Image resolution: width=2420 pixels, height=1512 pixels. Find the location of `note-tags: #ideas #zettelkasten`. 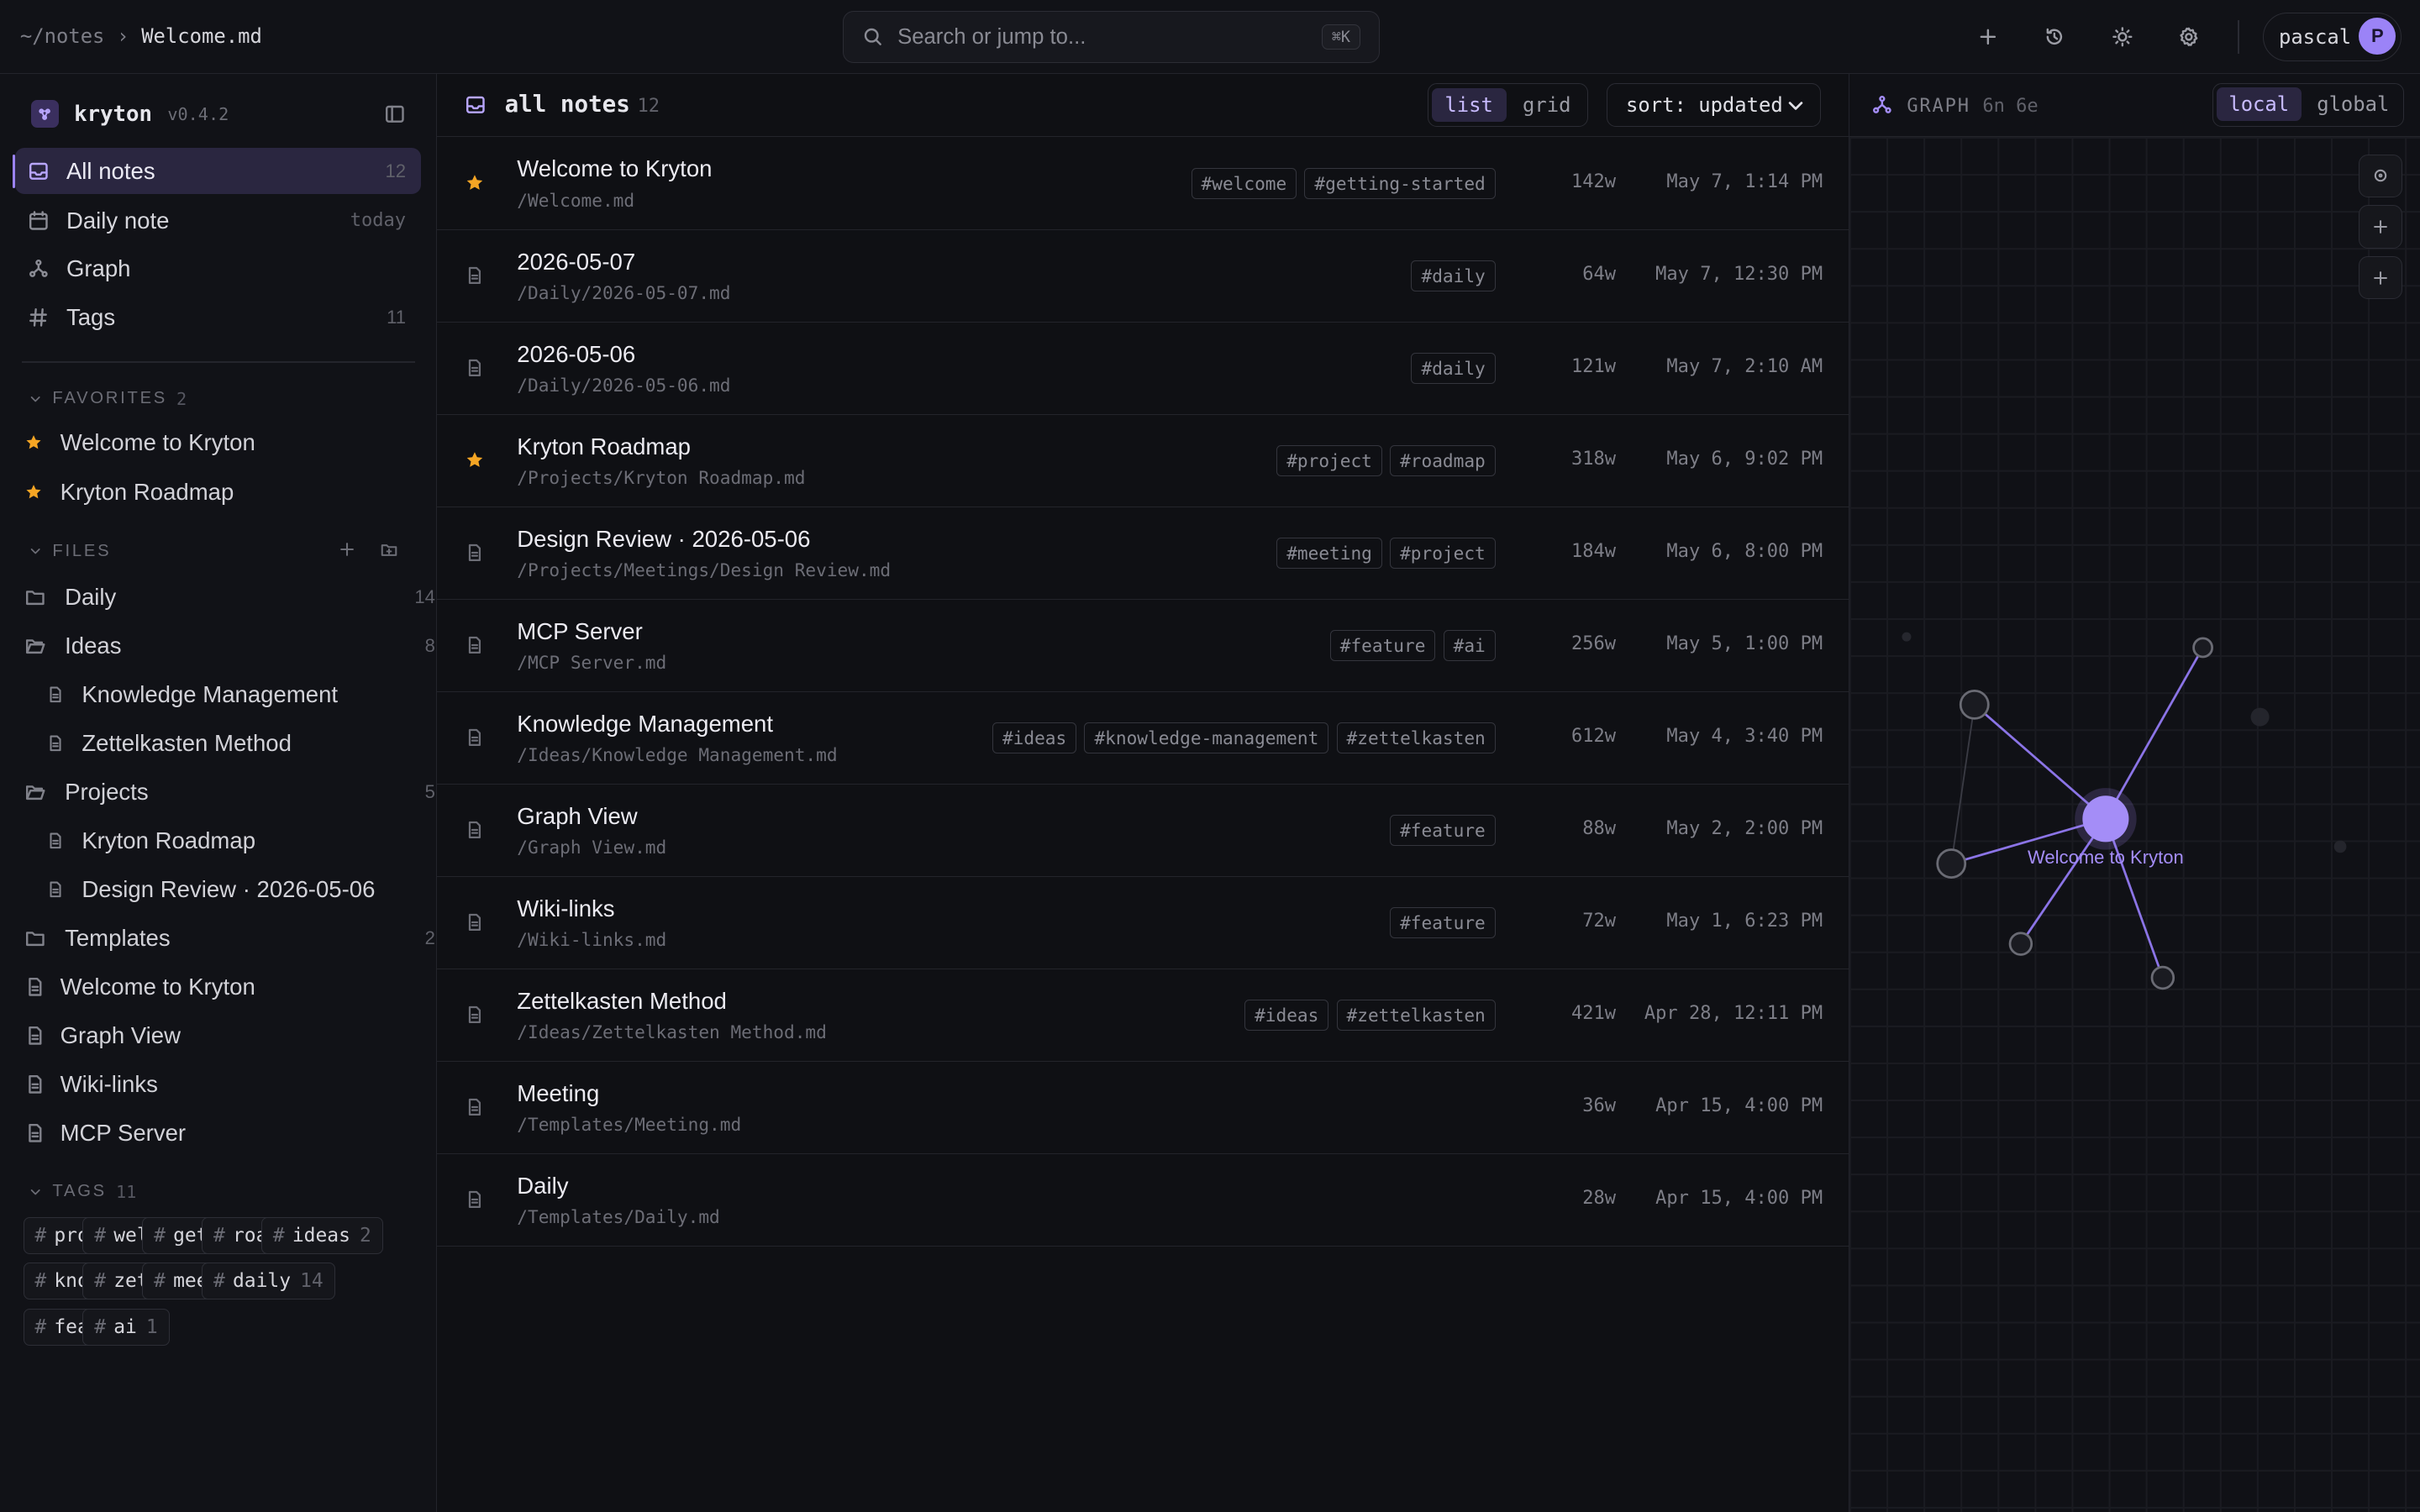

note-tags: #ideas #zettelkasten is located at coordinates (1370, 1016).